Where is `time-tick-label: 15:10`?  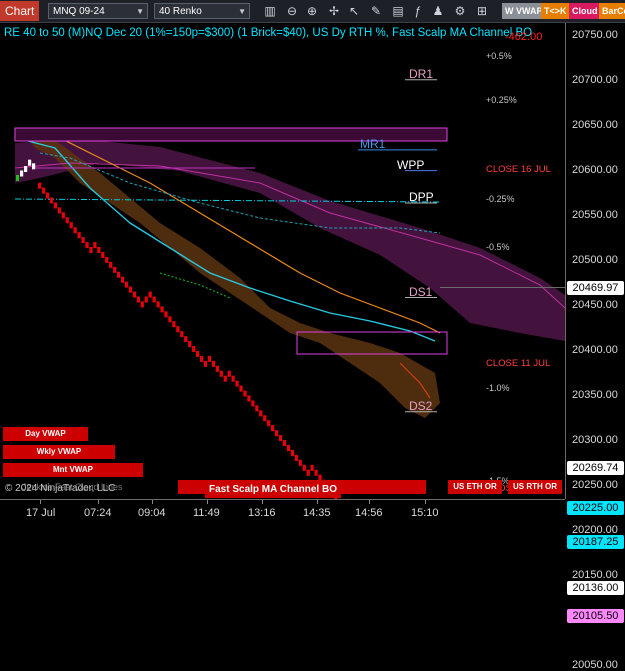 time-tick-label: 15:10 is located at coordinates (425, 513).